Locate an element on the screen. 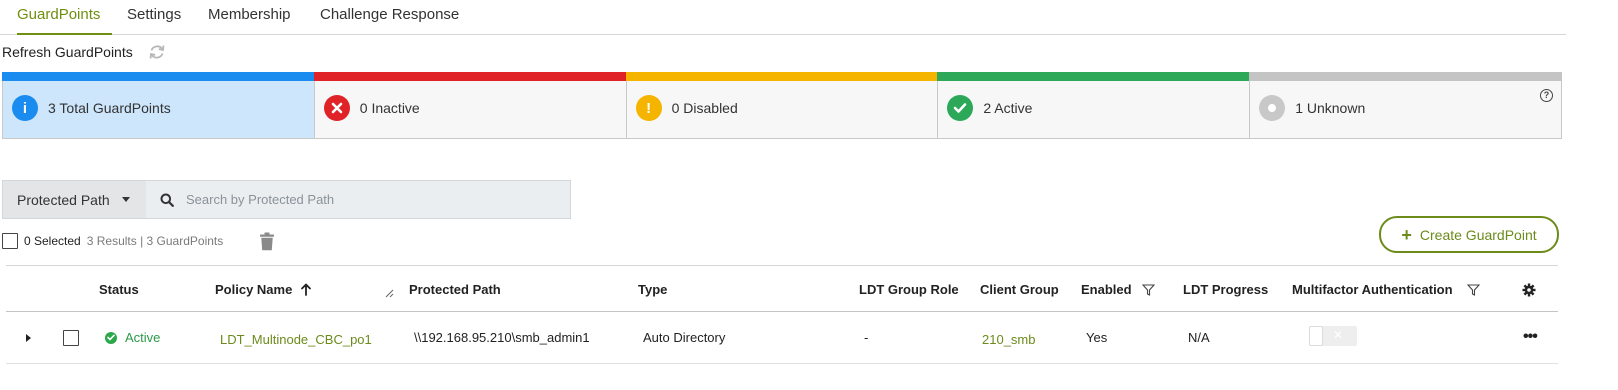  trash-icon is located at coordinates (267, 241).